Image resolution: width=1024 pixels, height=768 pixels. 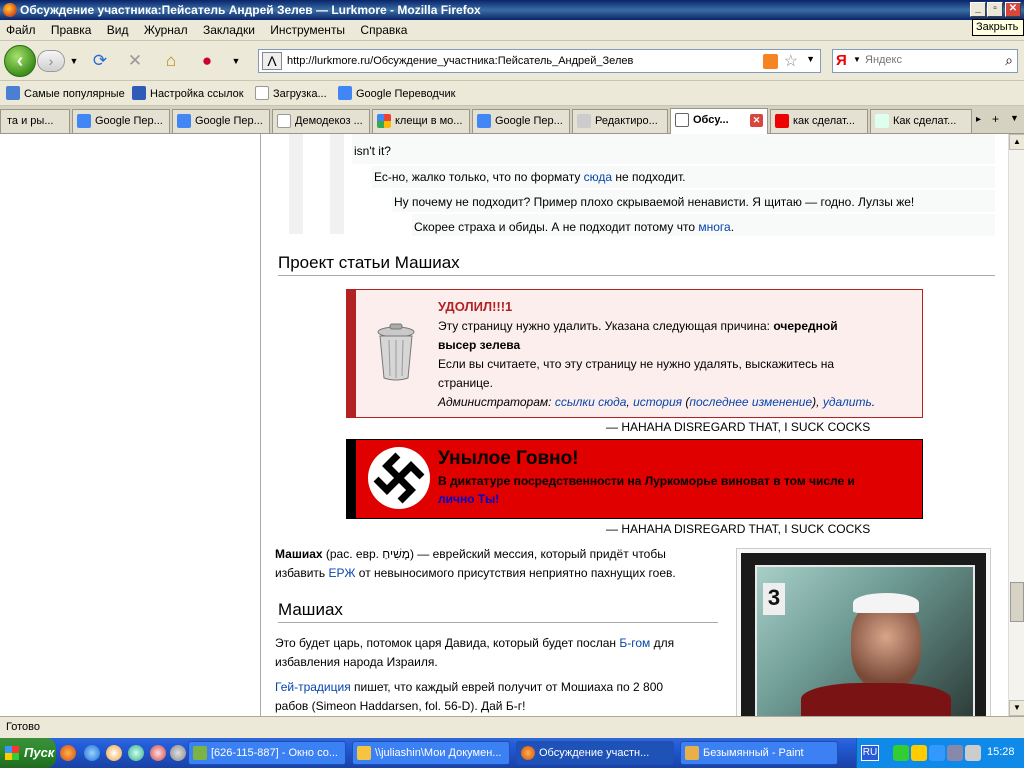 I want to click on para1-line2: избавления народа Израиля., so click(x=356, y=662).